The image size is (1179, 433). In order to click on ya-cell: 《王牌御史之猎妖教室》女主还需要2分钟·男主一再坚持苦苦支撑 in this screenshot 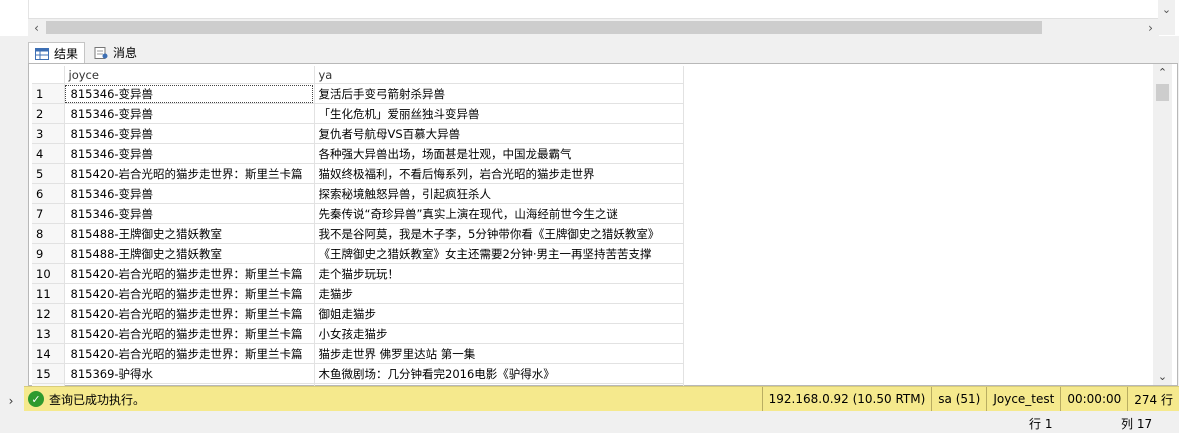, I will do `click(499, 253)`.